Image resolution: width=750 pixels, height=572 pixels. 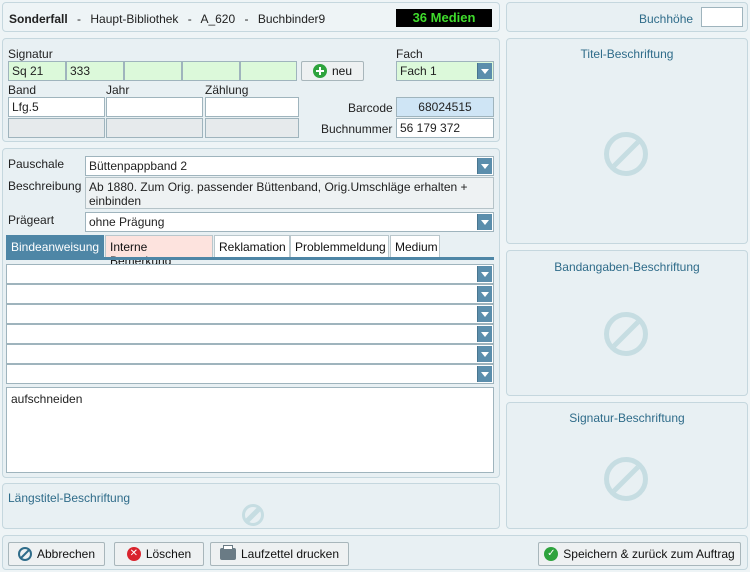 I want to click on signatur-part-1: Sq 21, so click(x=37, y=71).